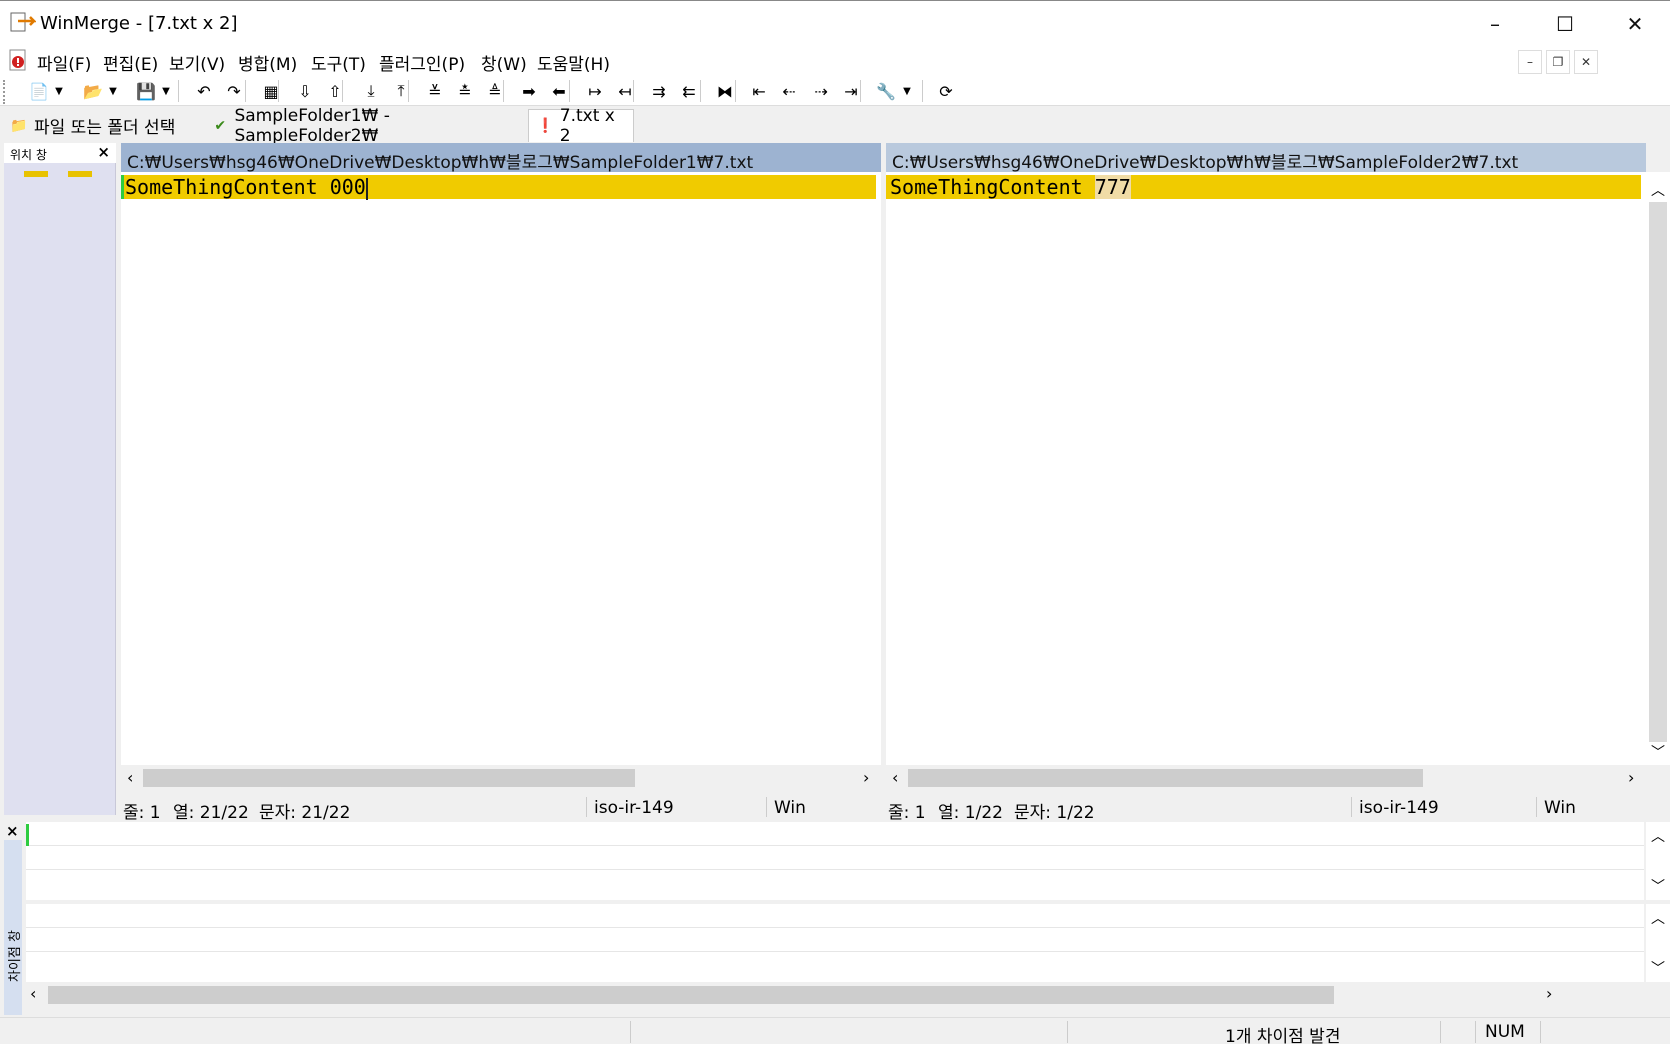 This screenshot has width=1670, height=1044. Describe the element at coordinates (465, 91) in the screenshot. I see `next-conflict-icon: ≛` at that location.